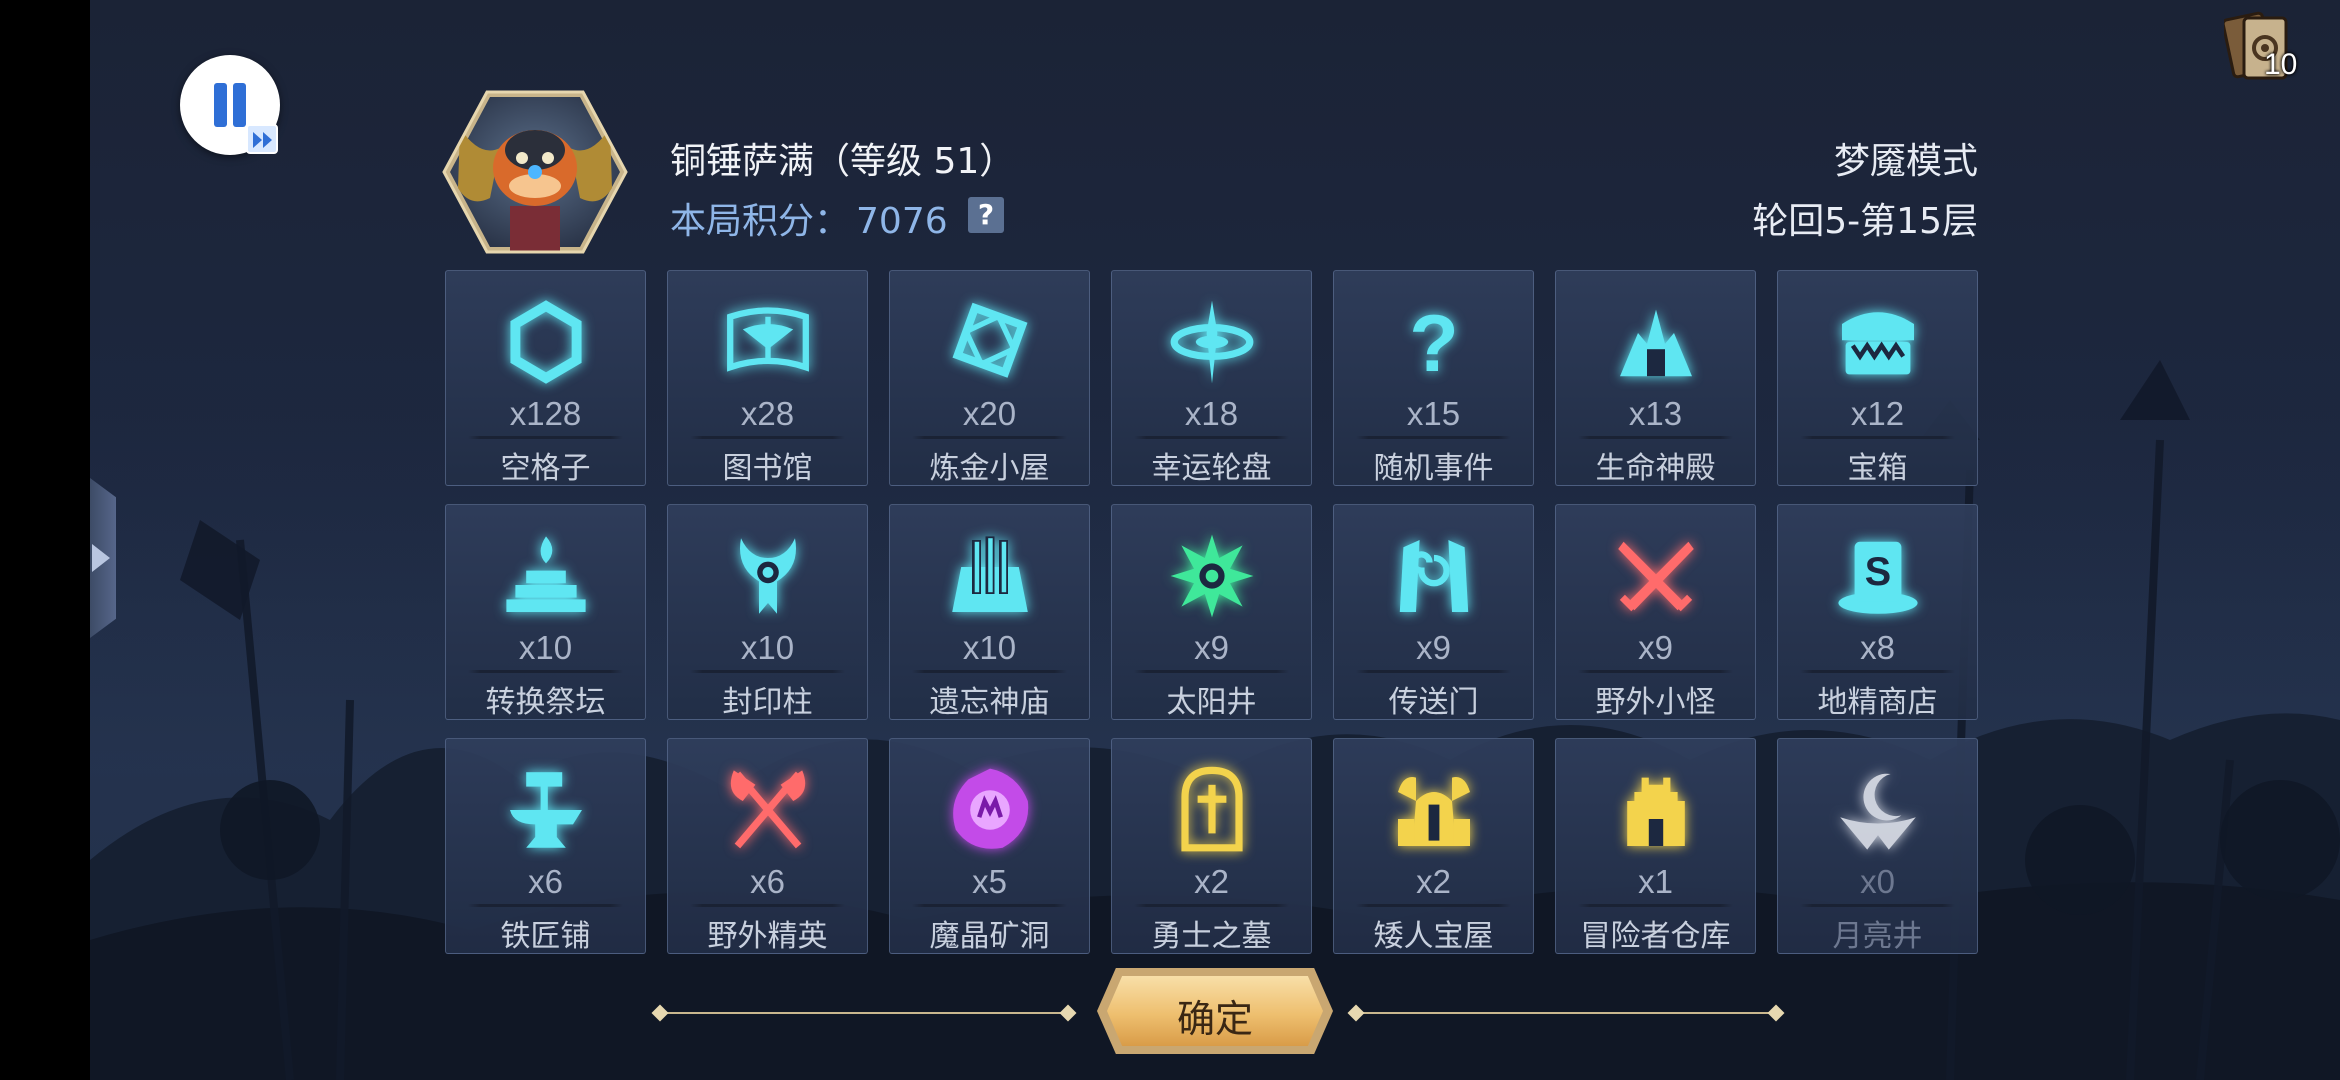  What do you see at coordinates (768, 809) in the screenshot?
I see `crossed-axes-icon` at bounding box center [768, 809].